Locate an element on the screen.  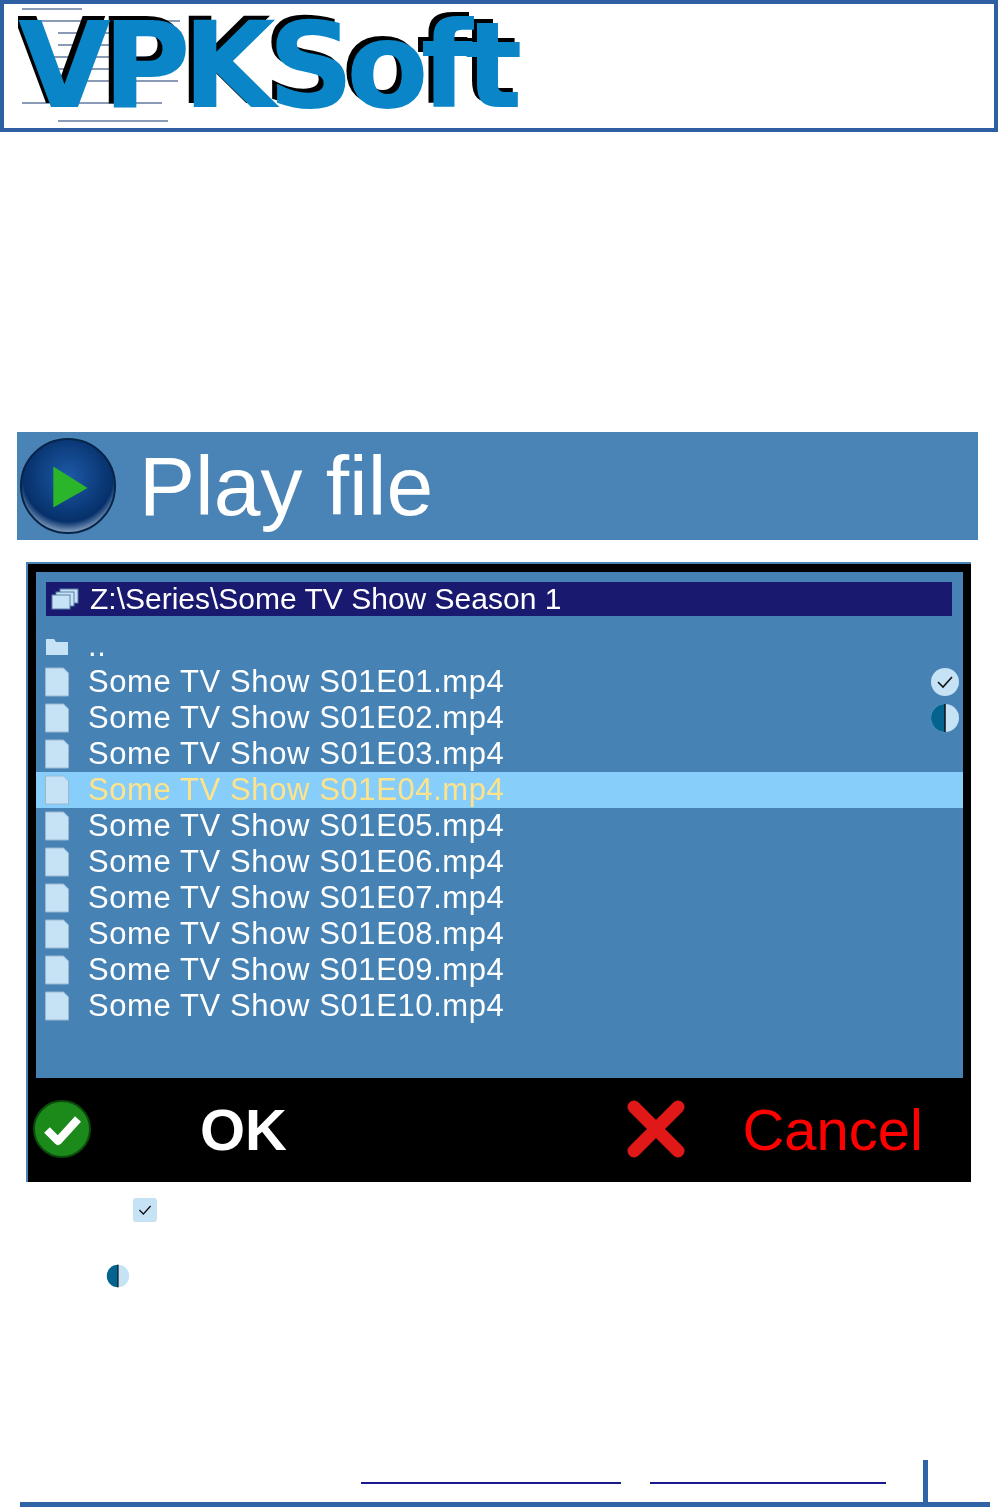
file-row: Some TV Show S01E09.mp4 is located at coordinates (499, 970).